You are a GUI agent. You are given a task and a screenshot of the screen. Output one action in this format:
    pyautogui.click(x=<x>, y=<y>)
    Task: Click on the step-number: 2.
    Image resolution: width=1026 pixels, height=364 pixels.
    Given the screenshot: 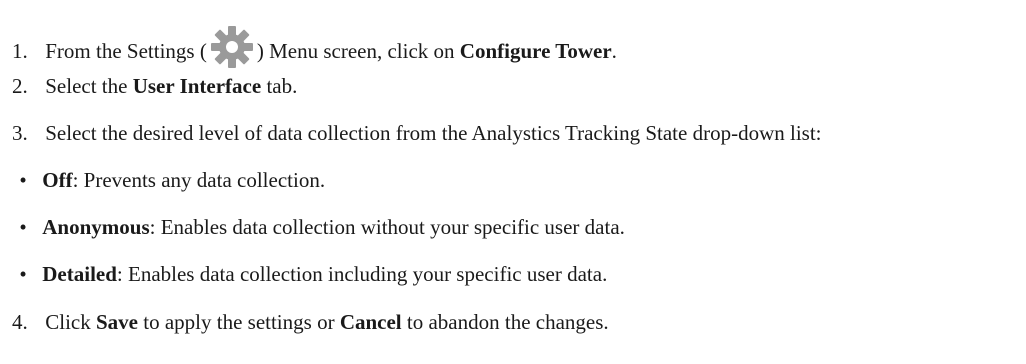 What is the action you would take?
    pyautogui.click(x=20, y=86)
    